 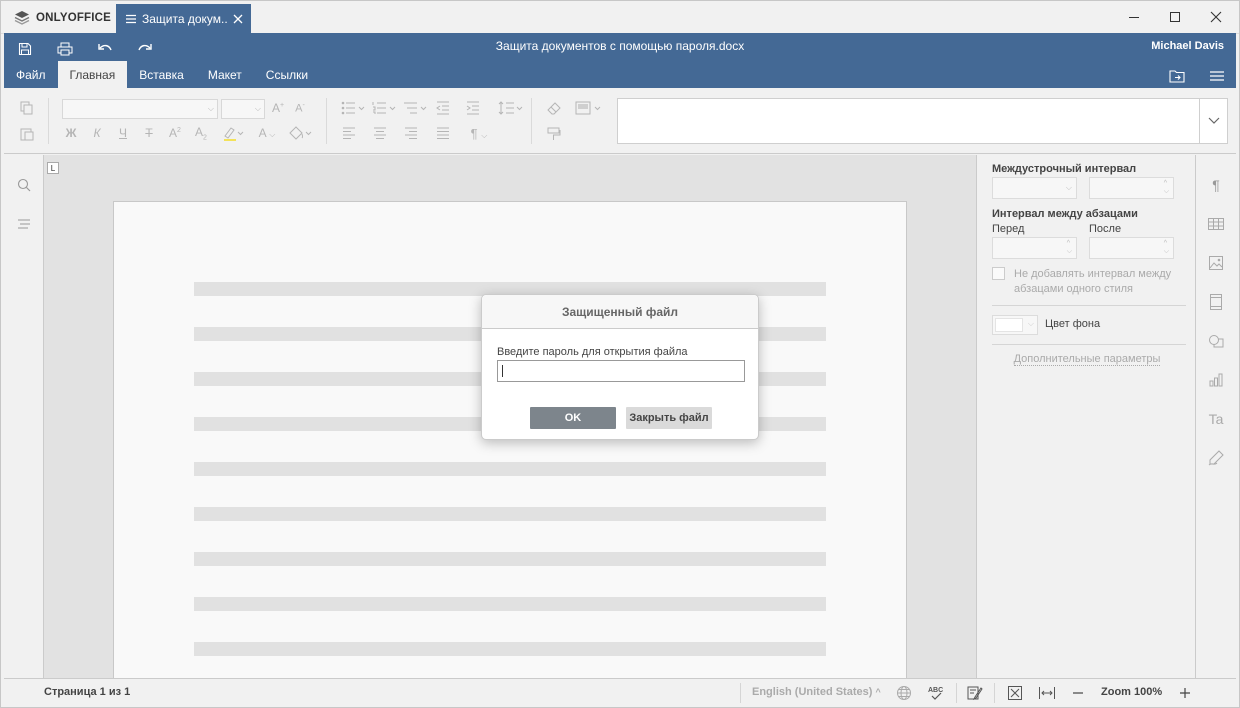 What do you see at coordinates (1015, 325) in the screenshot?
I see `background-color-picker: ⌵` at bounding box center [1015, 325].